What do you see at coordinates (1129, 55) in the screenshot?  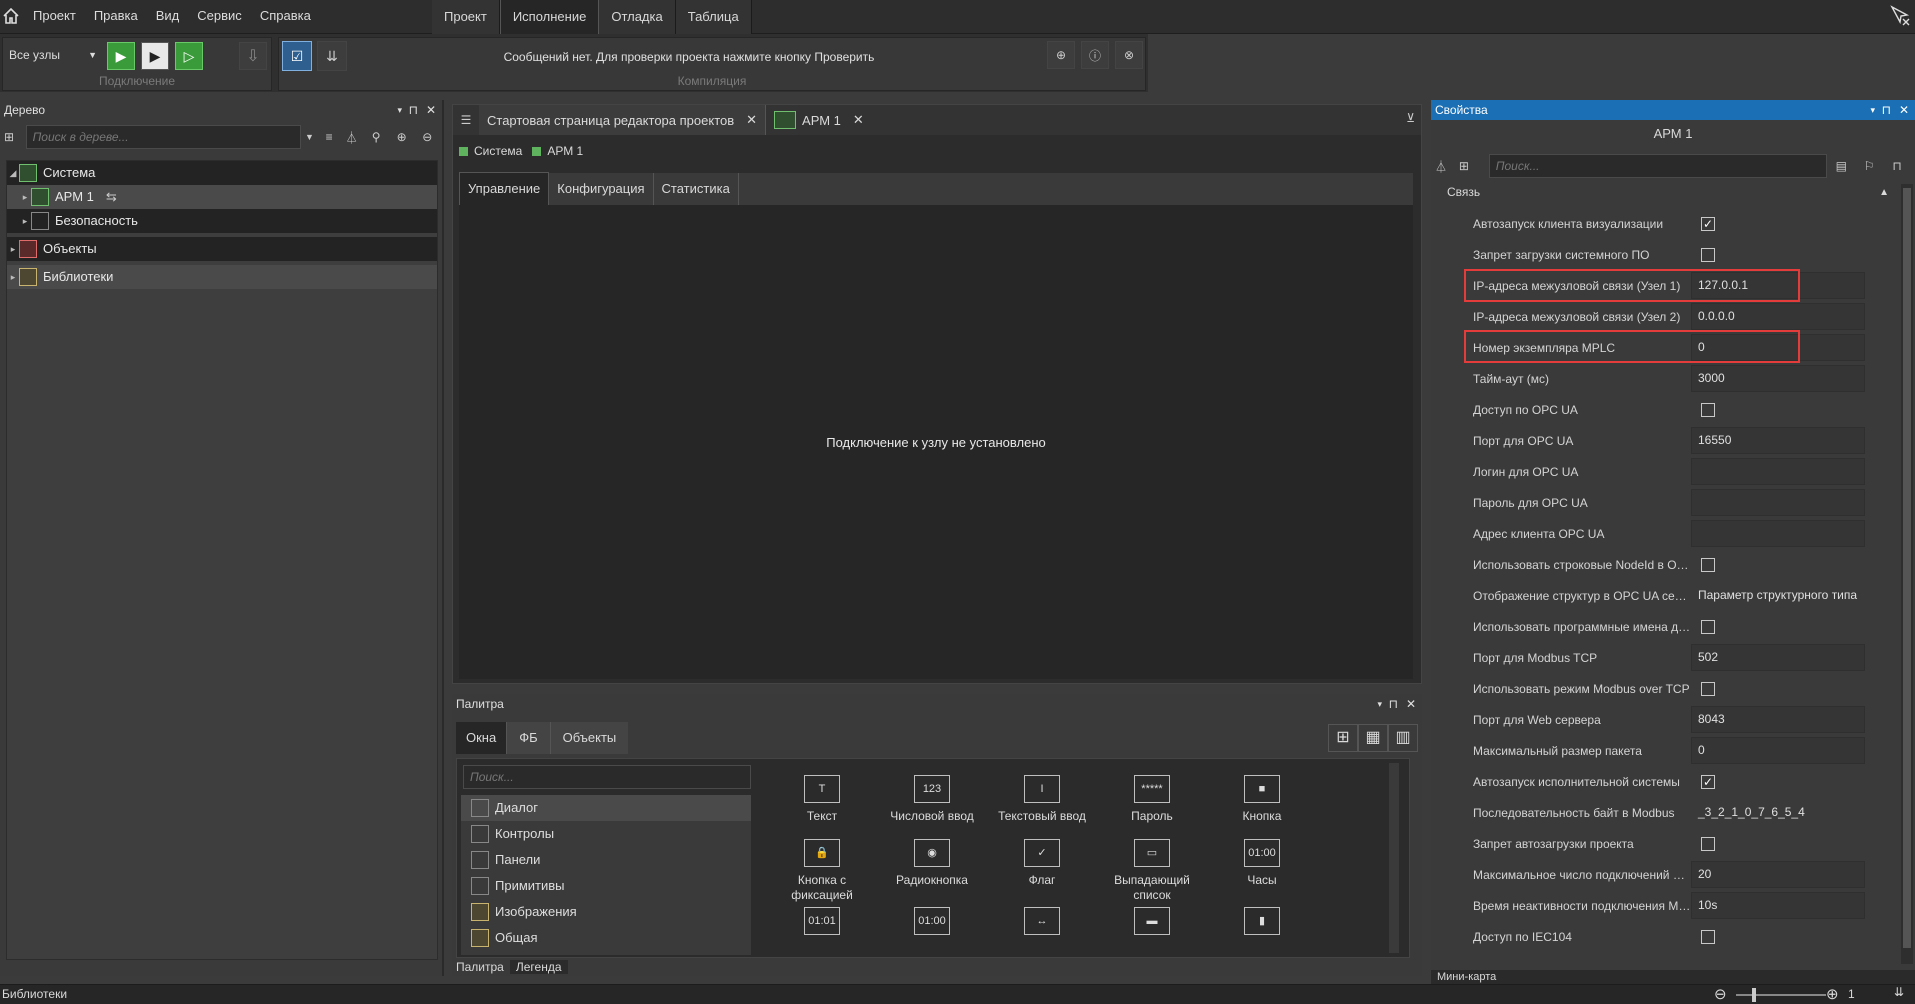 I see `stop-button: ⊗` at bounding box center [1129, 55].